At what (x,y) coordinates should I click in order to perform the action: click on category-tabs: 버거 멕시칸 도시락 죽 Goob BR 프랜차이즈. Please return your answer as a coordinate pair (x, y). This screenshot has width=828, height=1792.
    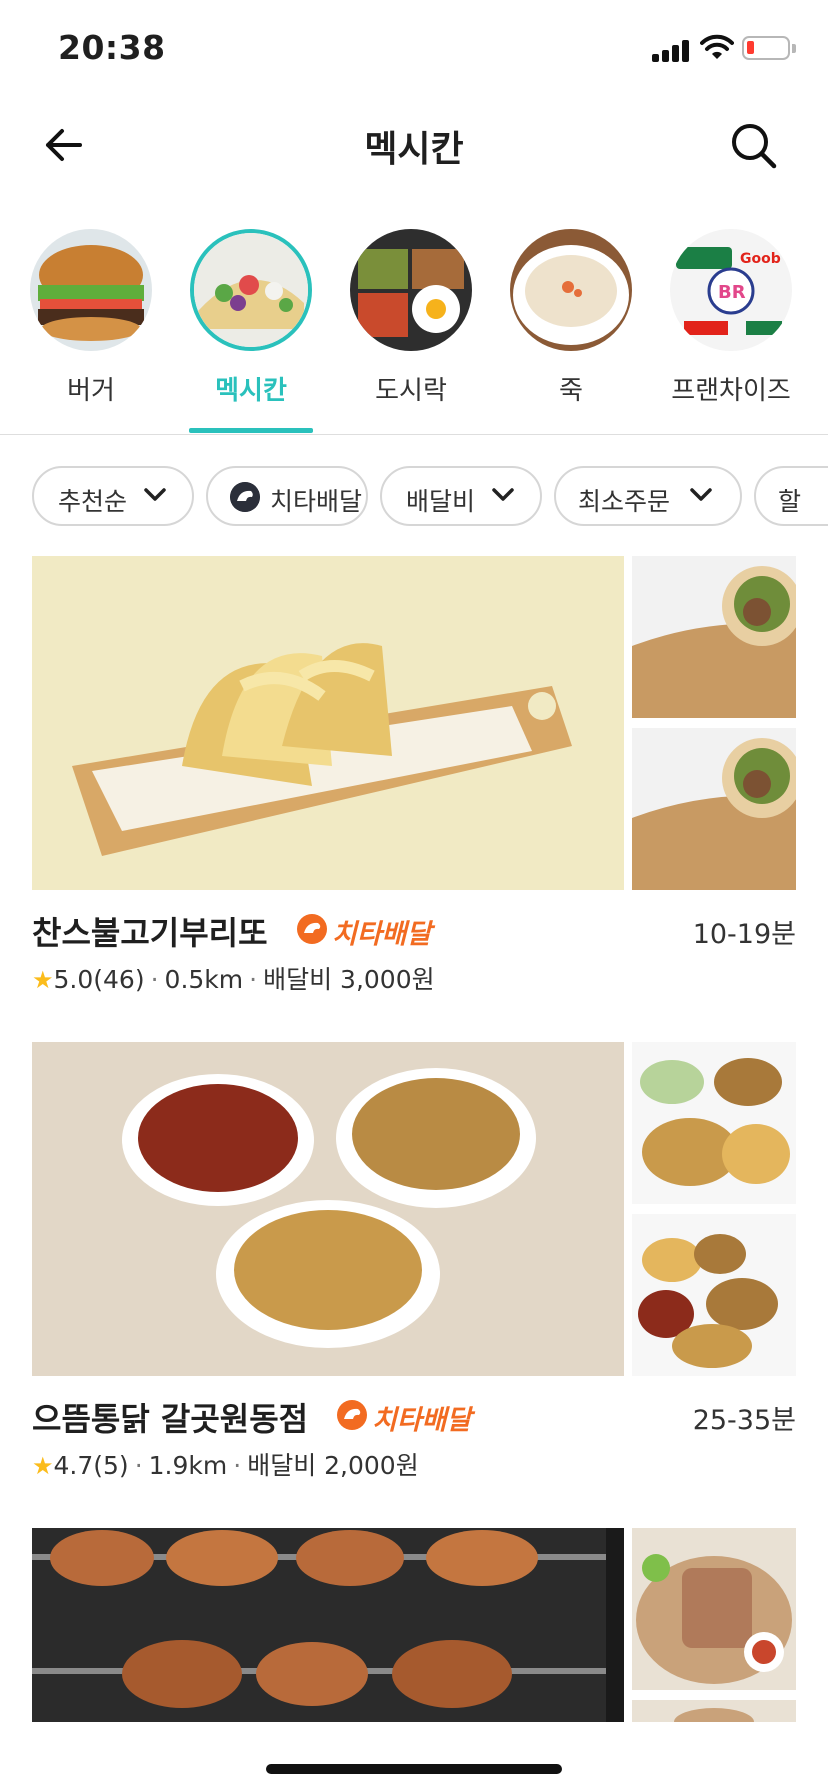
    Looking at the image, I should click on (414, 330).